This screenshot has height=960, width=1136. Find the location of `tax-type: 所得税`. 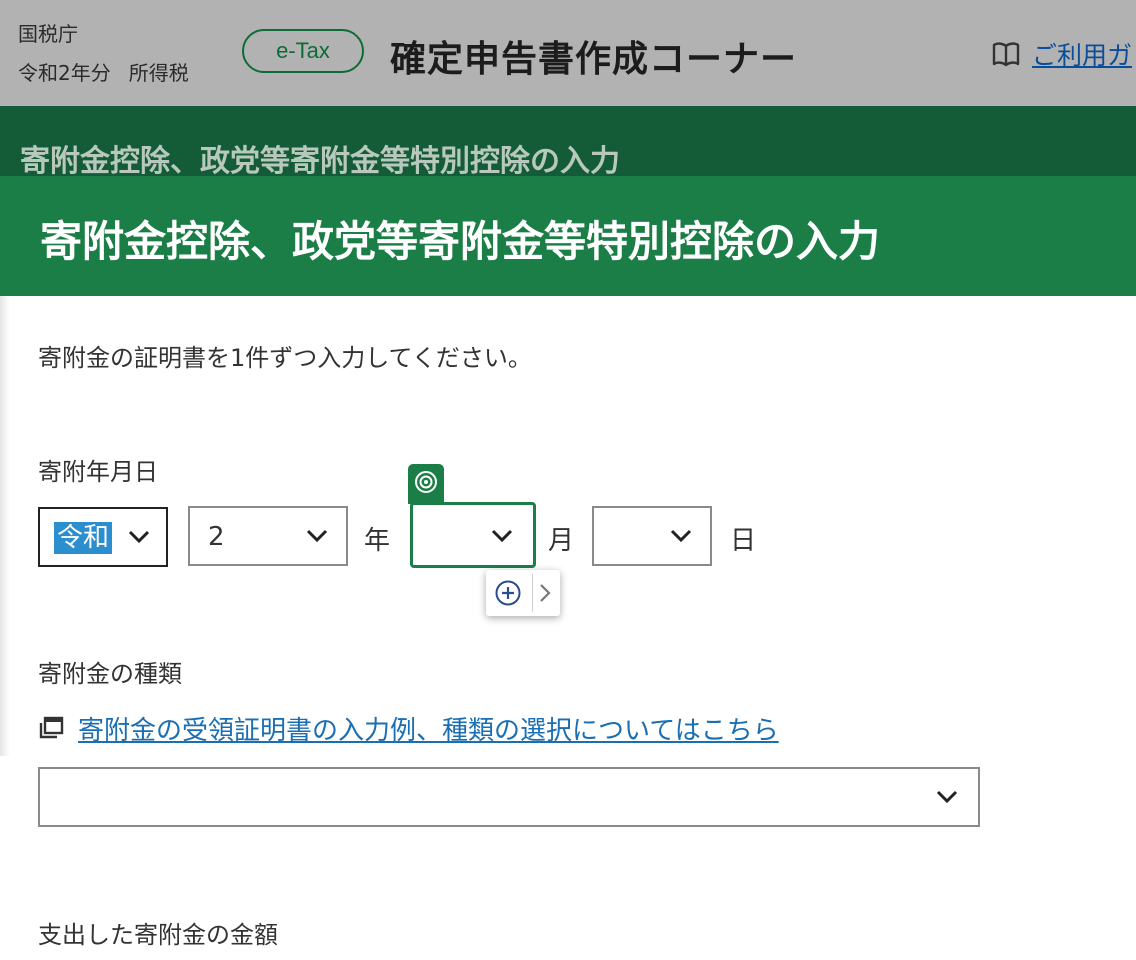

tax-type: 所得税 is located at coordinates (158, 73).